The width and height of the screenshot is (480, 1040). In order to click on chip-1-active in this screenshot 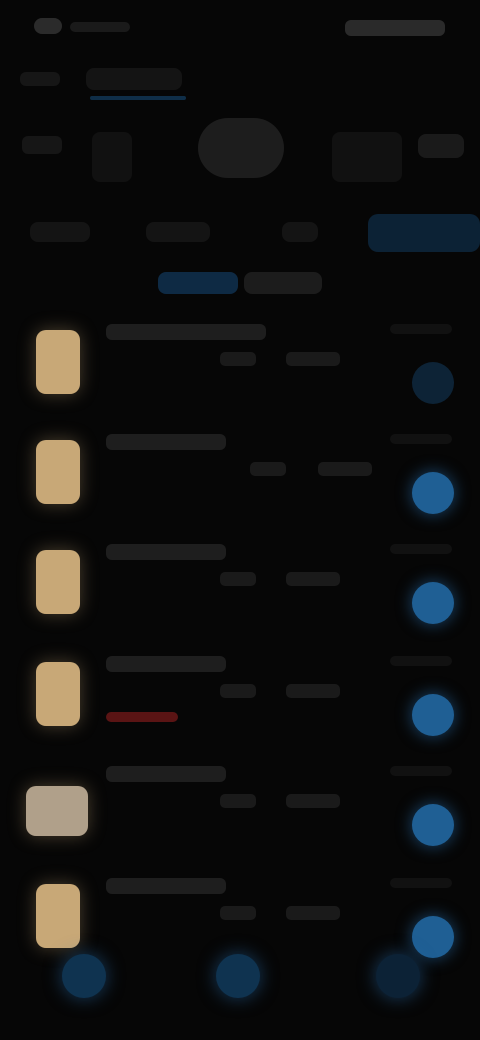, I will do `click(198, 283)`.